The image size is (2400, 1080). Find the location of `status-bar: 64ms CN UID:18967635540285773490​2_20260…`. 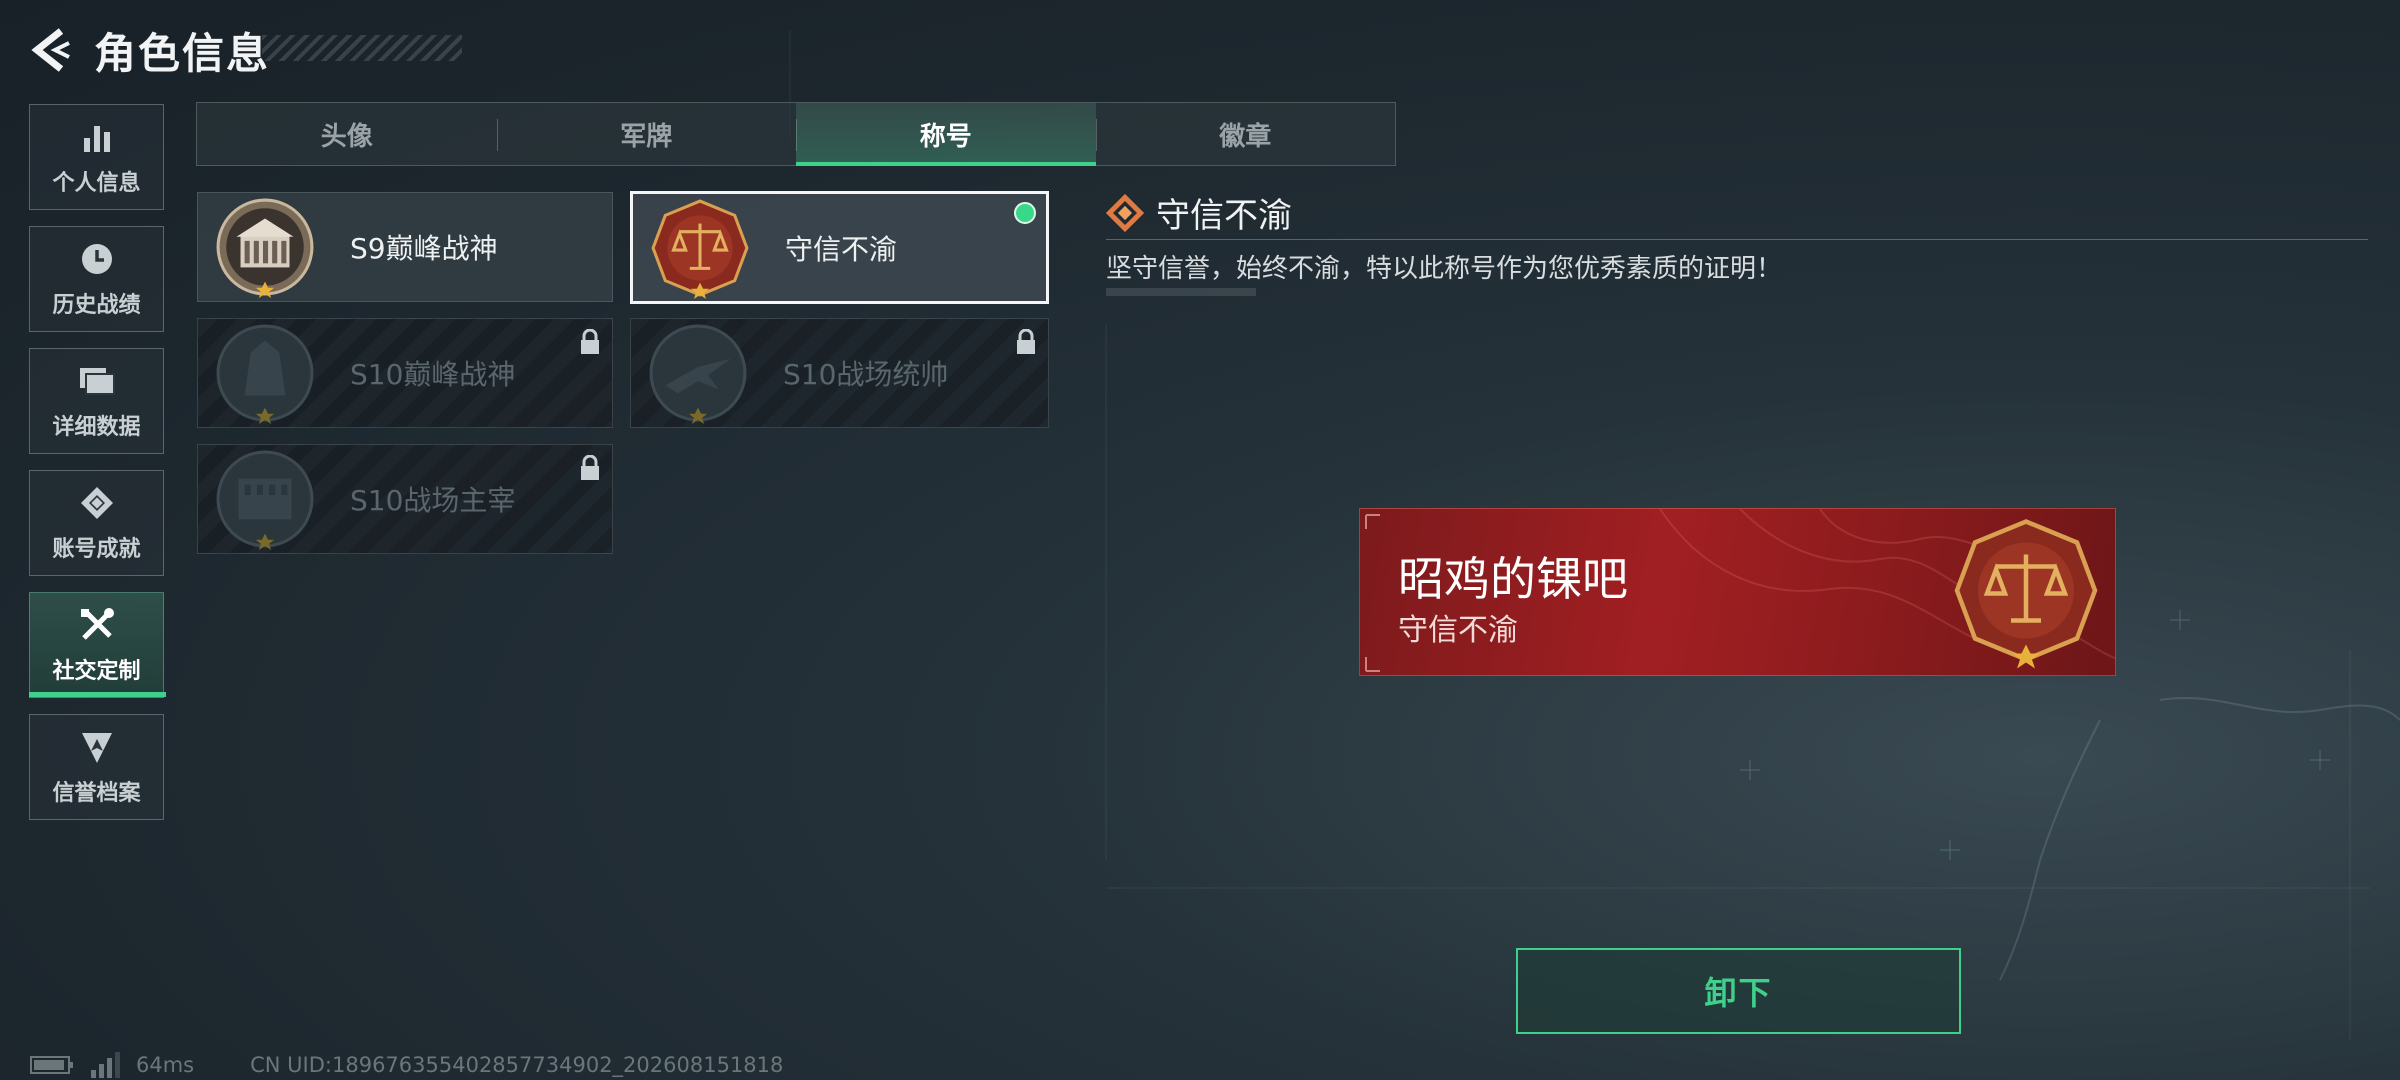

status-bar: 64ms CN UID:18967635540285773490​2_20260… is located at coordinates (406, 1065).